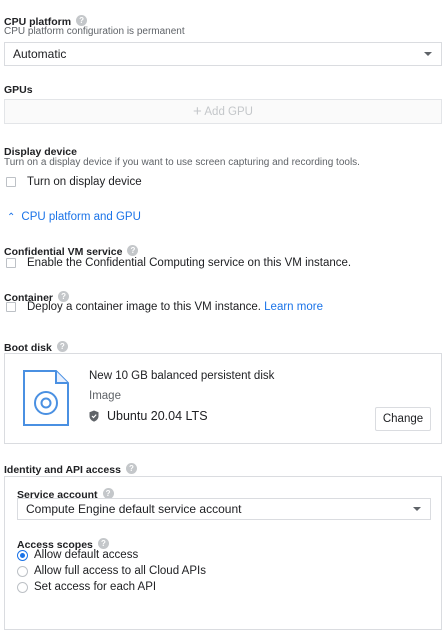 This screenshot has height=635, width=448. I want to click on change-button: Change, so click(403, 419).